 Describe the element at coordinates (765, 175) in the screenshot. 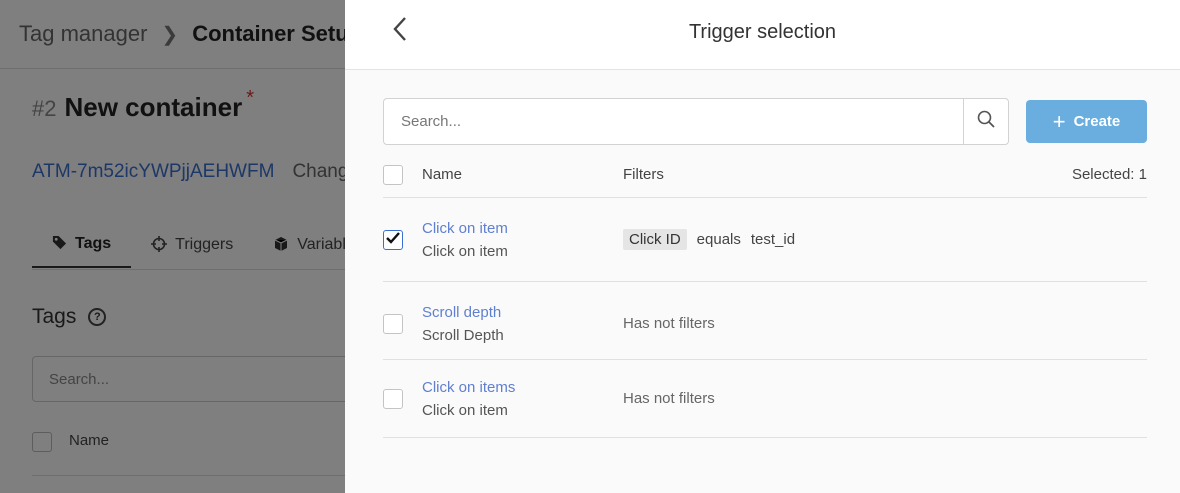

I see `table-header: Name Filters Selected: 1` at that location.